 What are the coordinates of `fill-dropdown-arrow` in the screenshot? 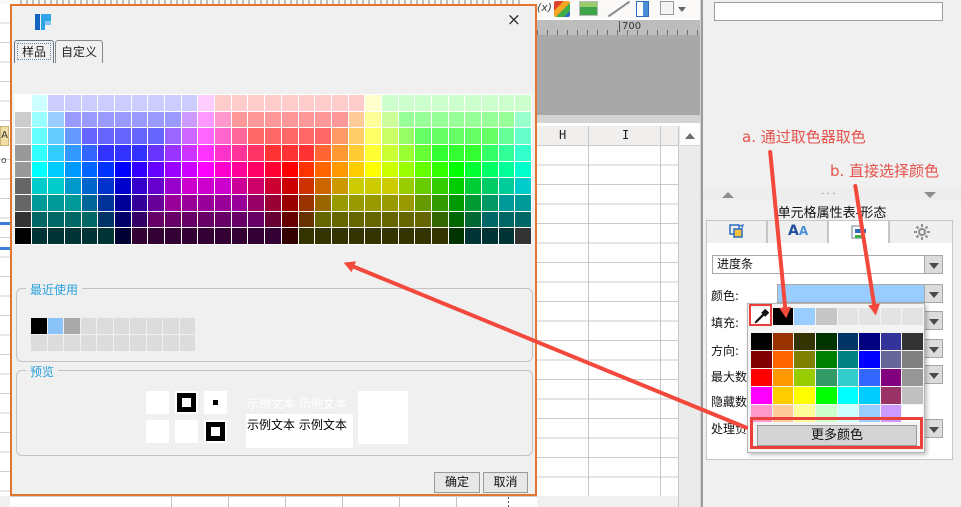 It's located at (933, 320).